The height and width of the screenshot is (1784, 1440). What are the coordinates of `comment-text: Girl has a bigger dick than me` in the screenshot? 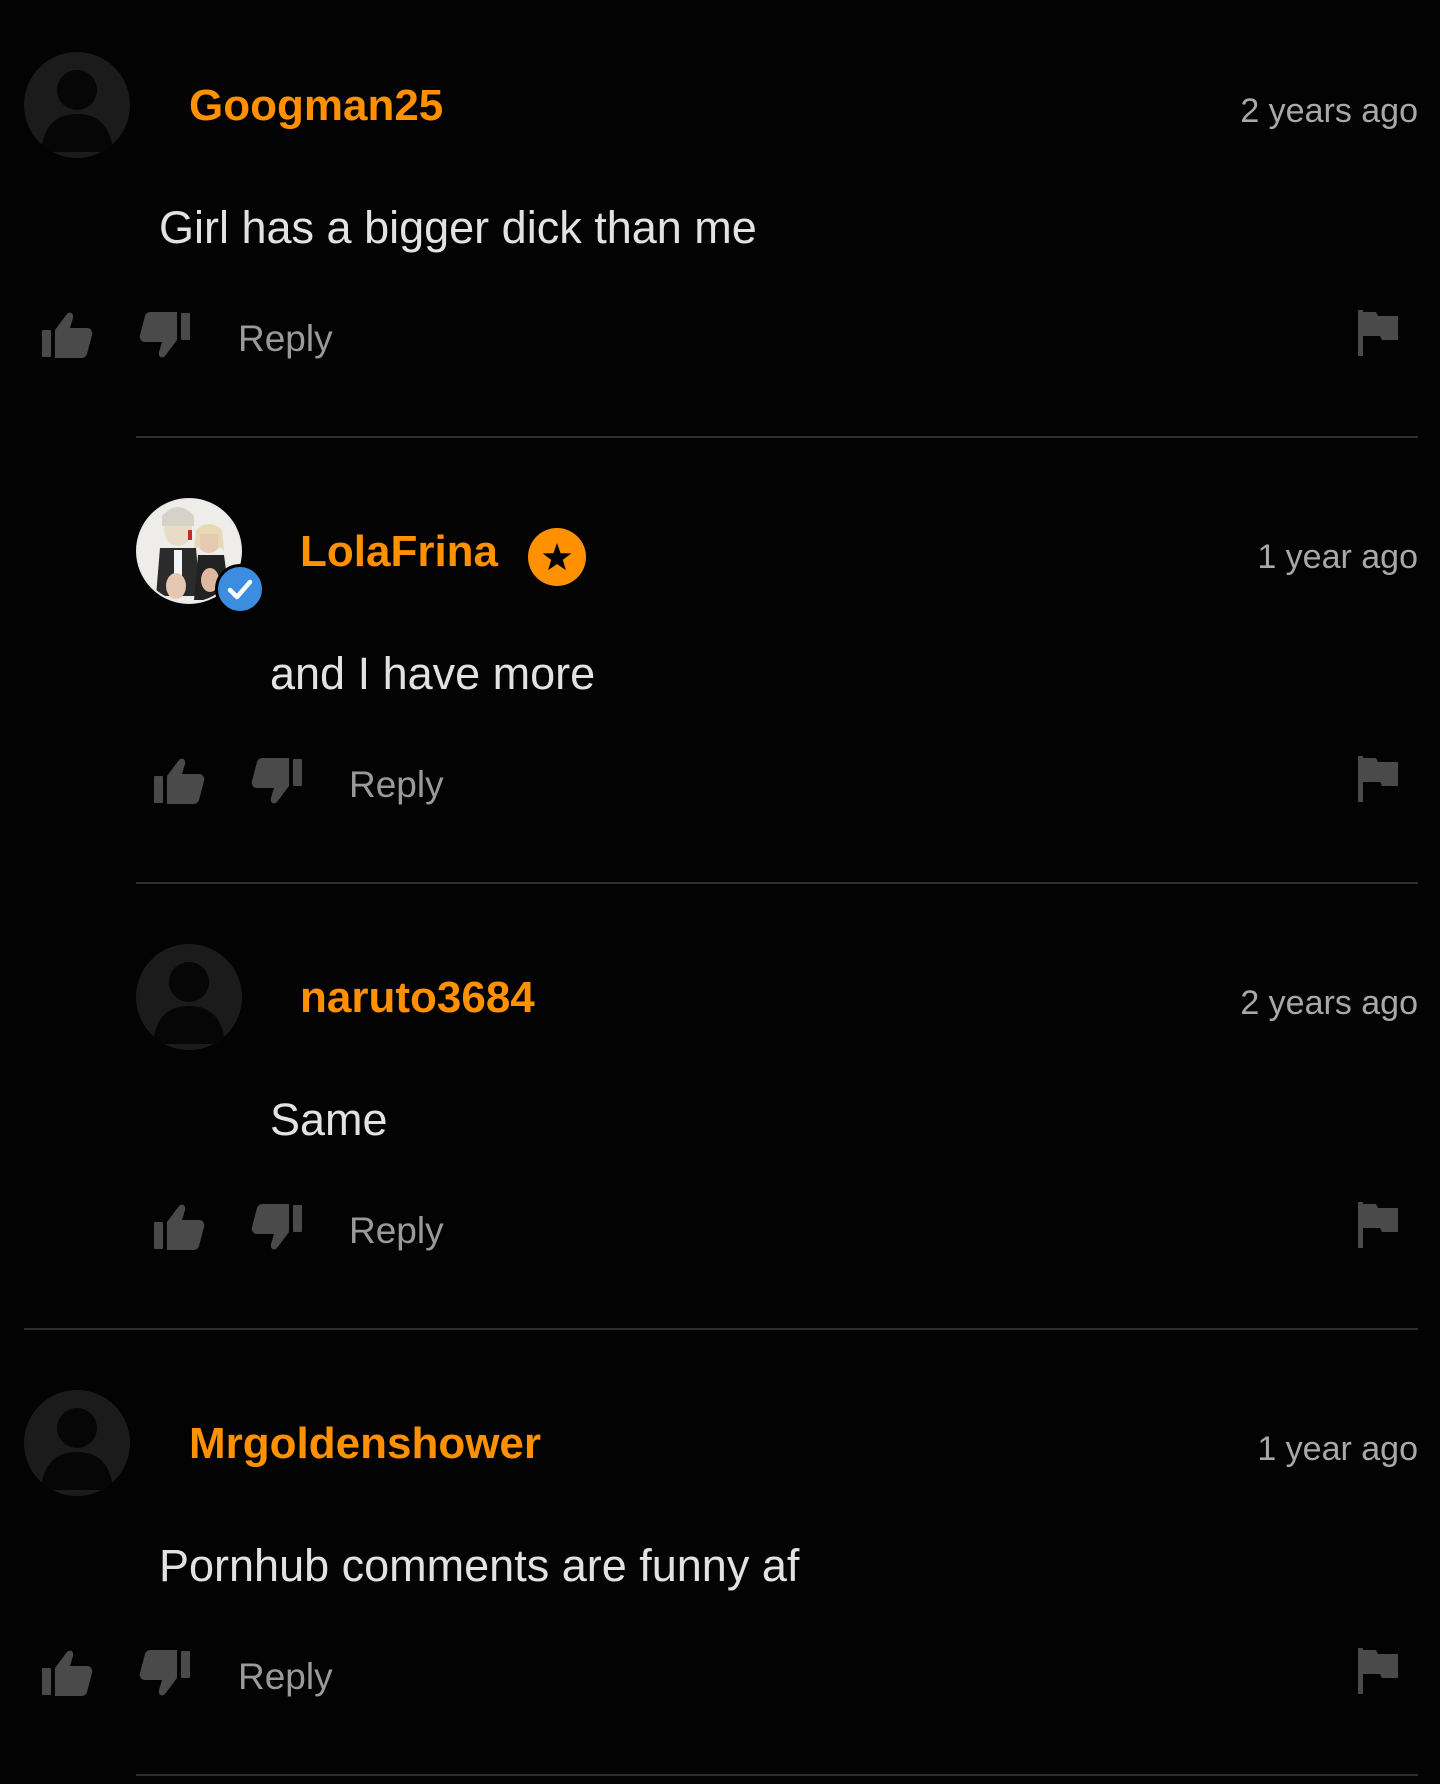 It's located at (458, 227).